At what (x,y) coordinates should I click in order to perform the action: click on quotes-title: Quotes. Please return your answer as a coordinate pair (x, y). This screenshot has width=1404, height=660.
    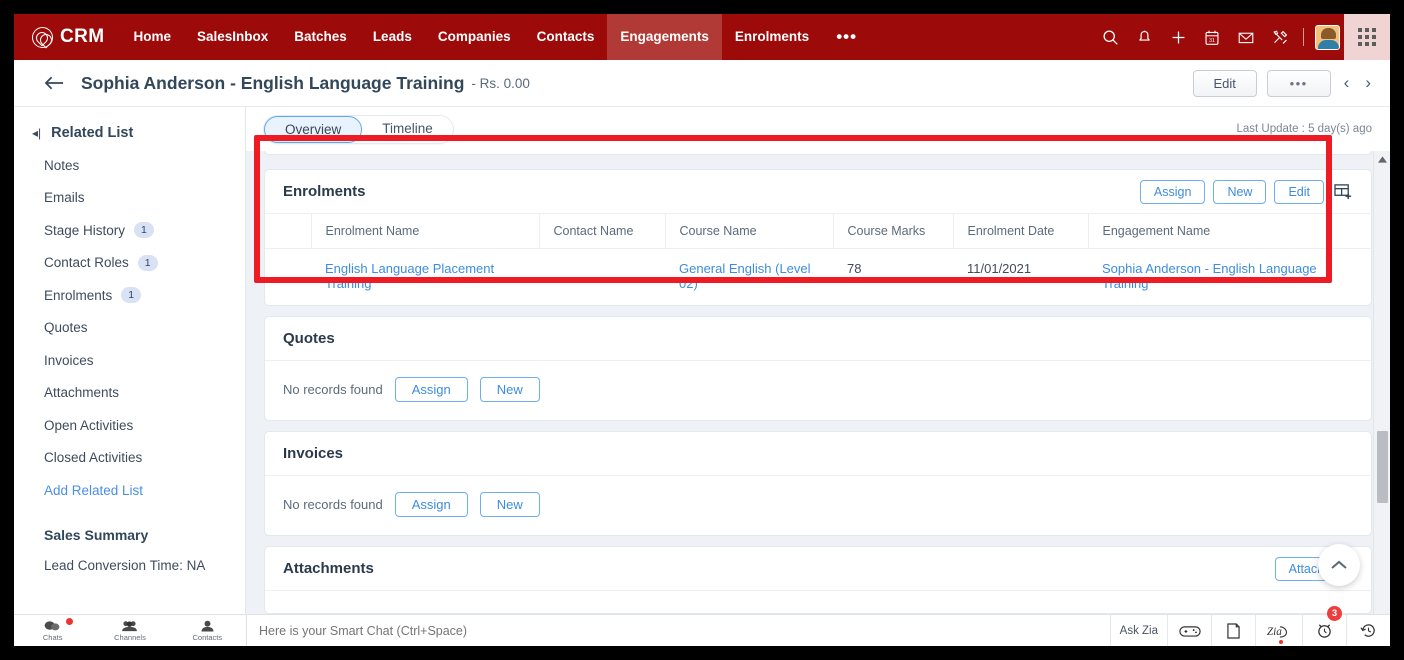
    Looking at the image, I should click on (309, 338).